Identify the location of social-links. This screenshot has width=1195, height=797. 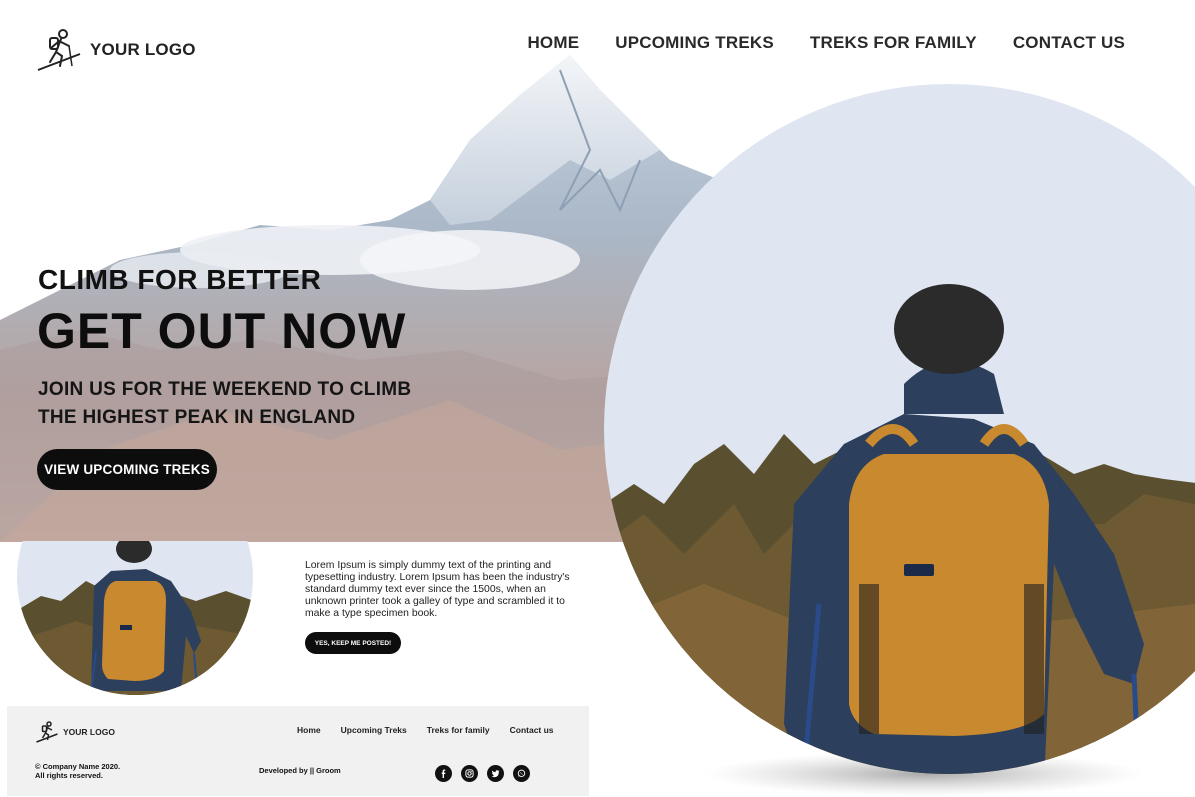
(482, 773).